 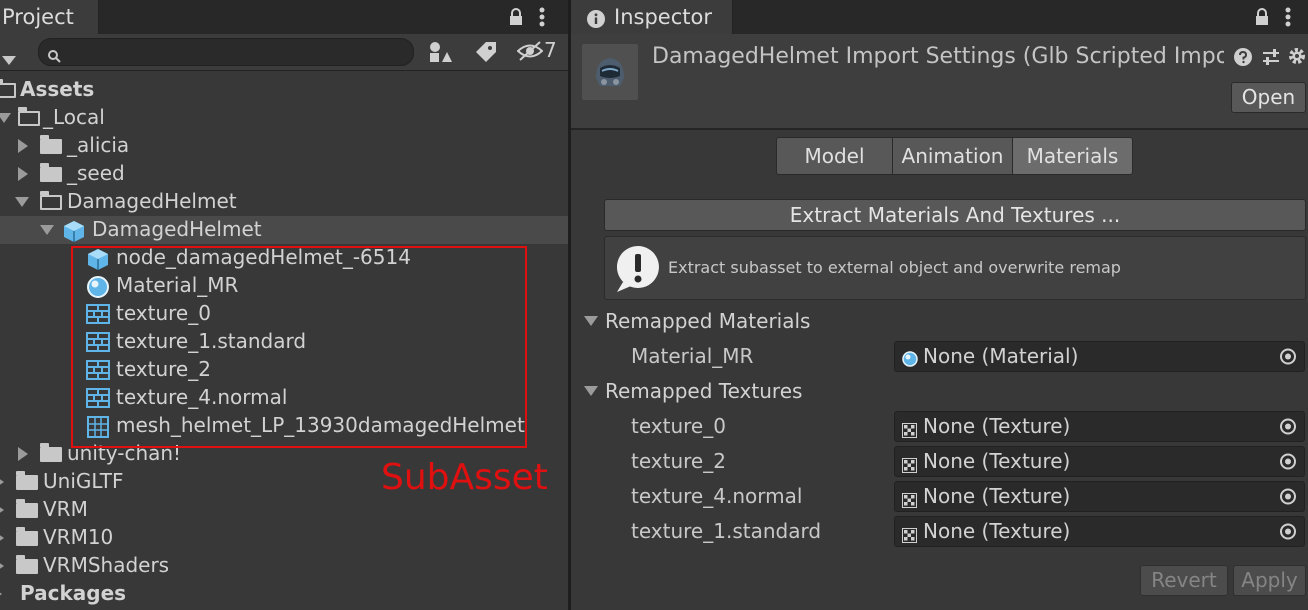 What do you see at coordinates (596, 21) in the screenshot?
I see `info-icon` at bounding box center [596, 21].